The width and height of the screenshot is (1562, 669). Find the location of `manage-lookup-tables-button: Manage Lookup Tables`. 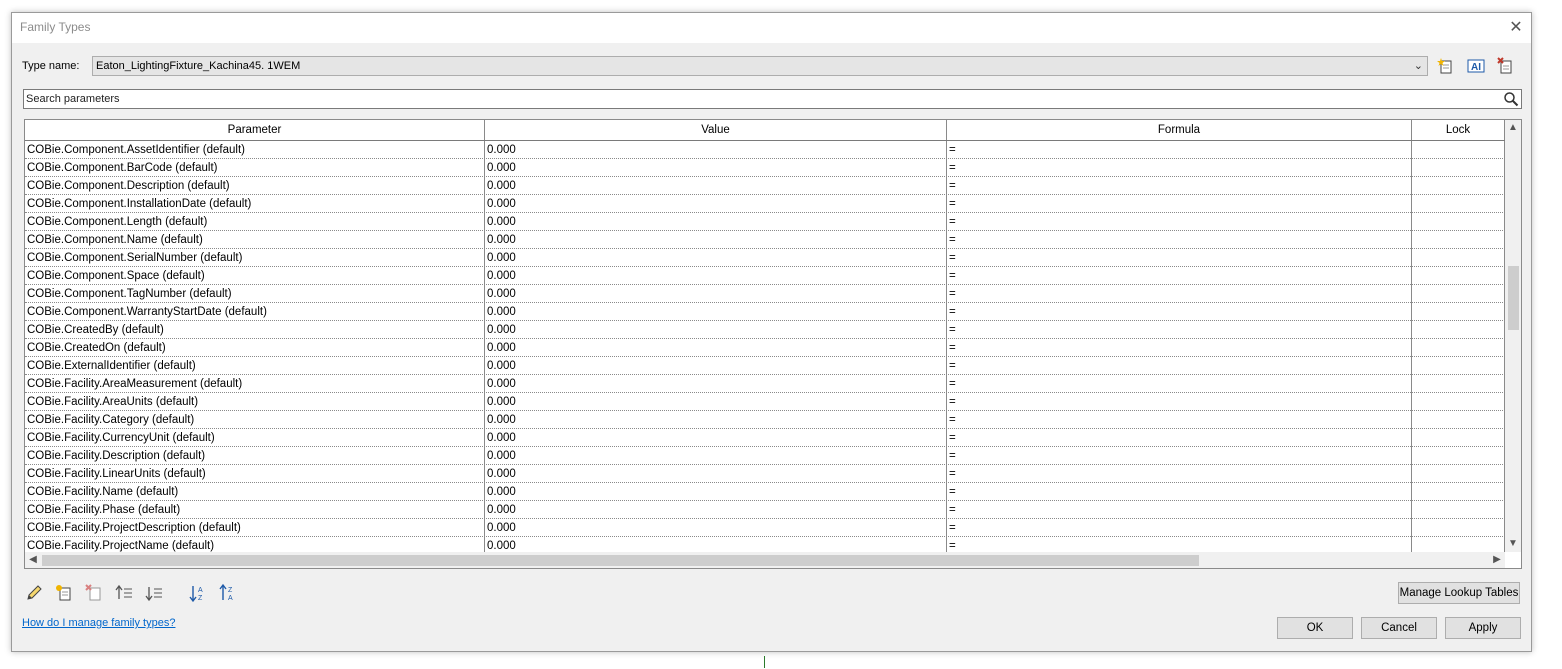

manage-lookup-tables-button: Manage Lookup Tables is located at coordinates (1459, 593).